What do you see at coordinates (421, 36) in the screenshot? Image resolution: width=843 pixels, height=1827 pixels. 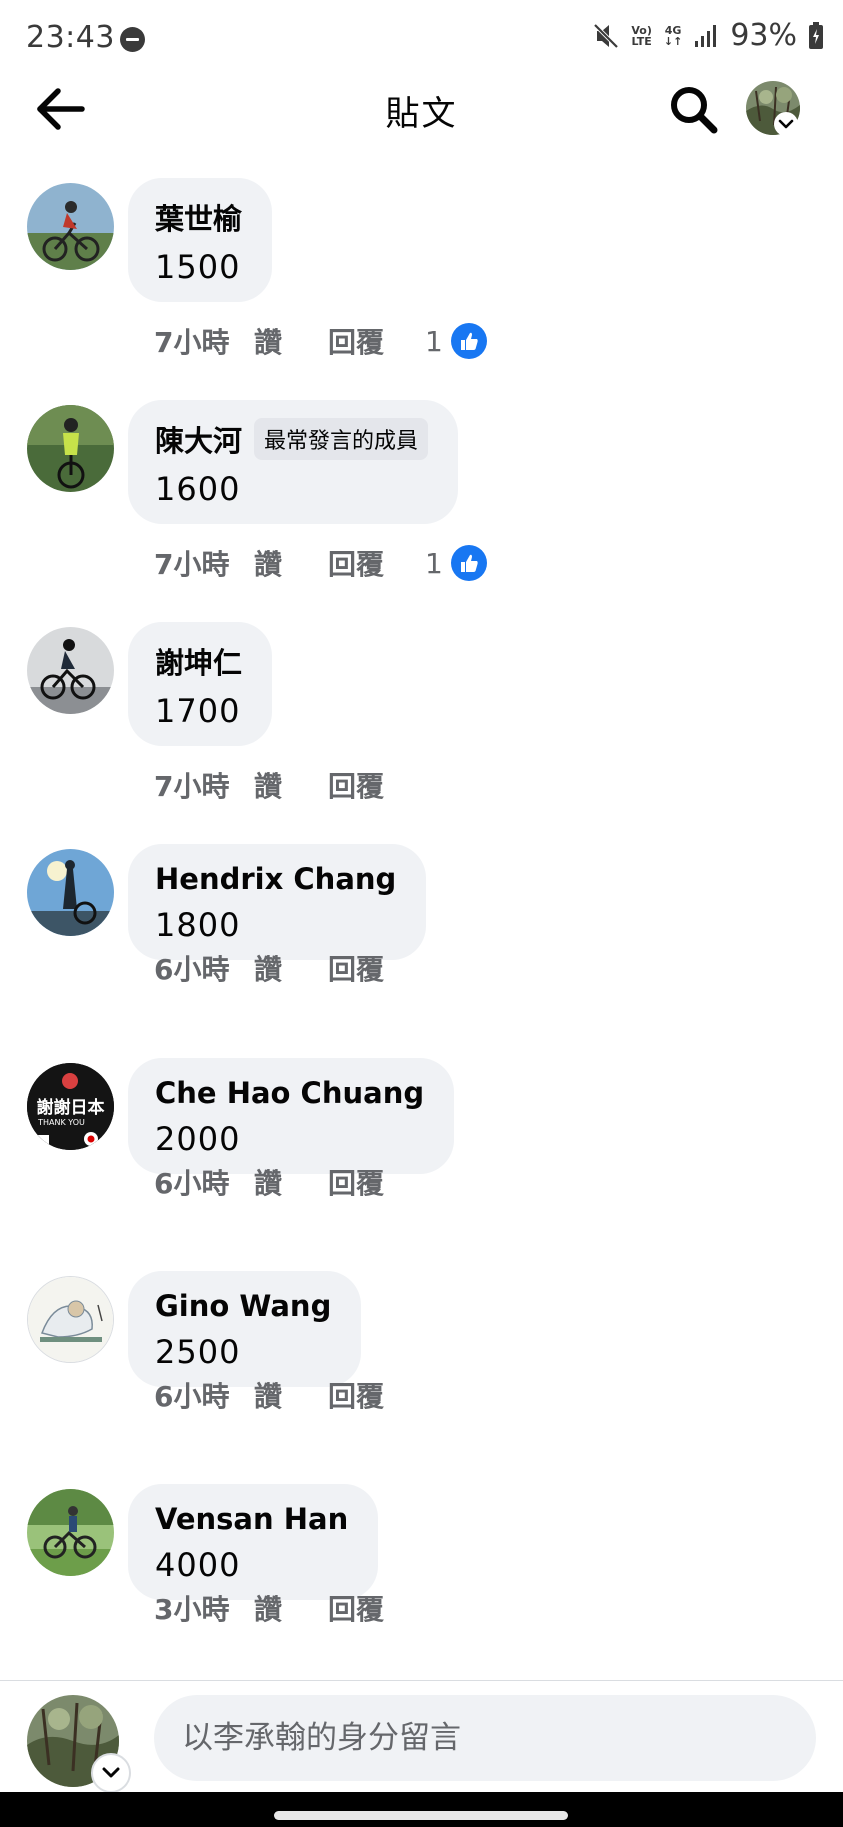 I see `status-bar: 23:43 Vo) LTE 4G ↓↑ 93%` at bounding box center [421, 36].